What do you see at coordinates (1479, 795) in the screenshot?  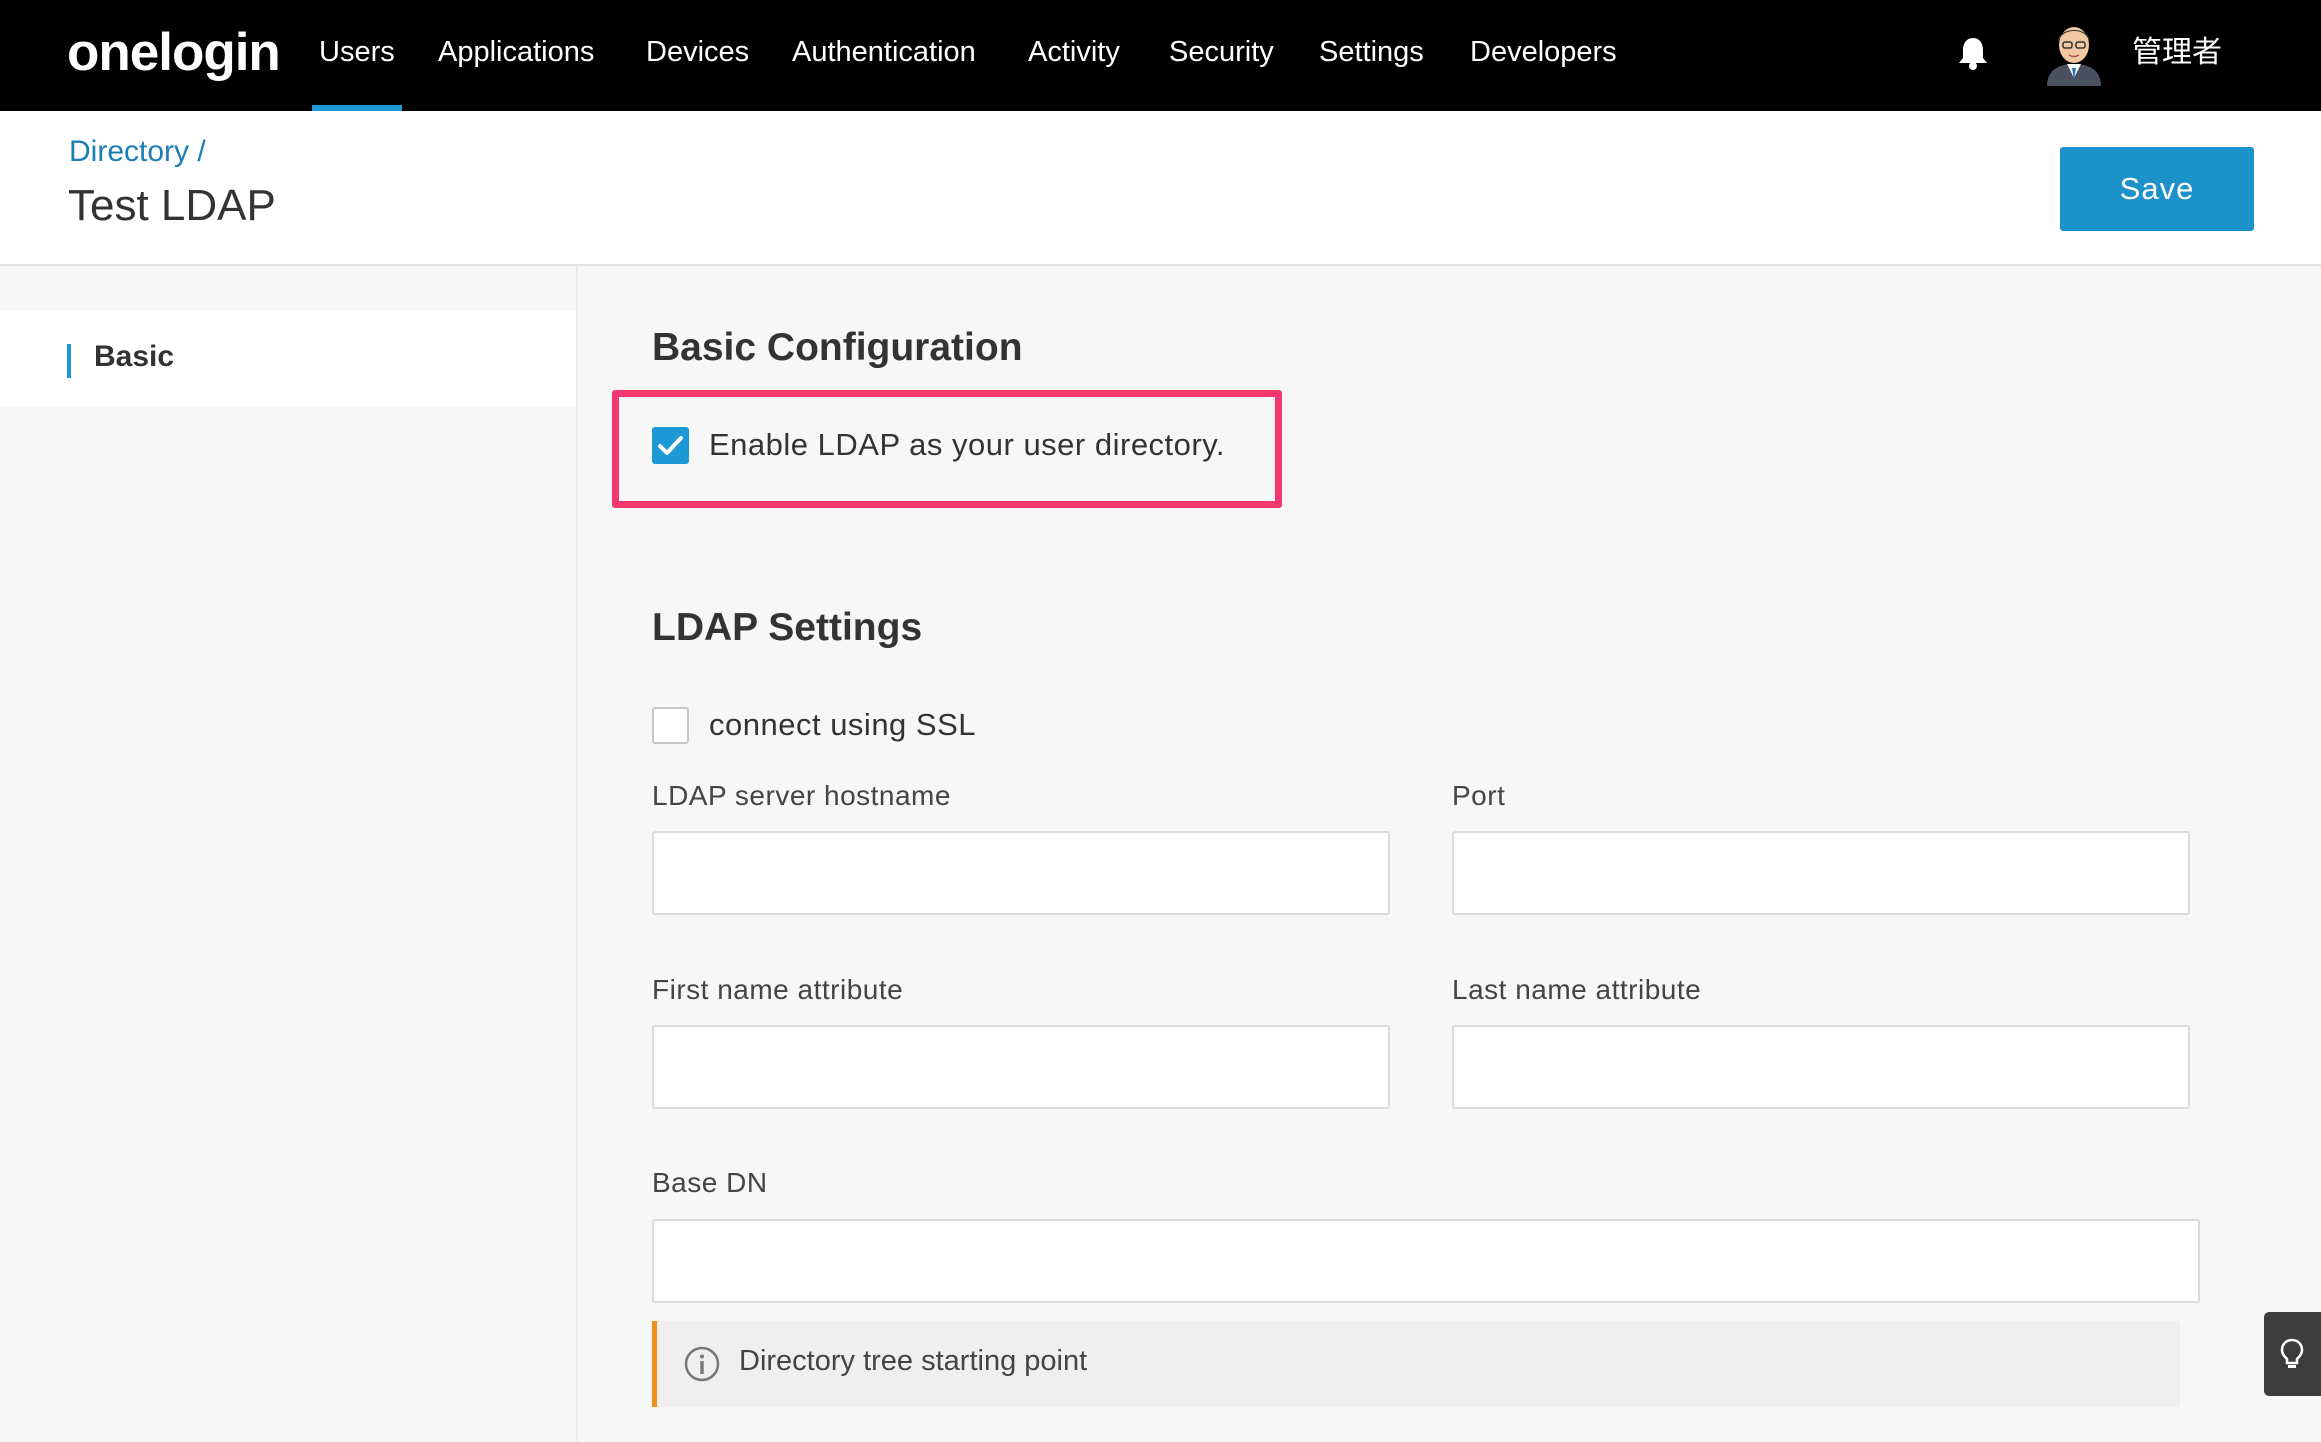 I see `port-label: Port` at bounding box center [1479, 795].